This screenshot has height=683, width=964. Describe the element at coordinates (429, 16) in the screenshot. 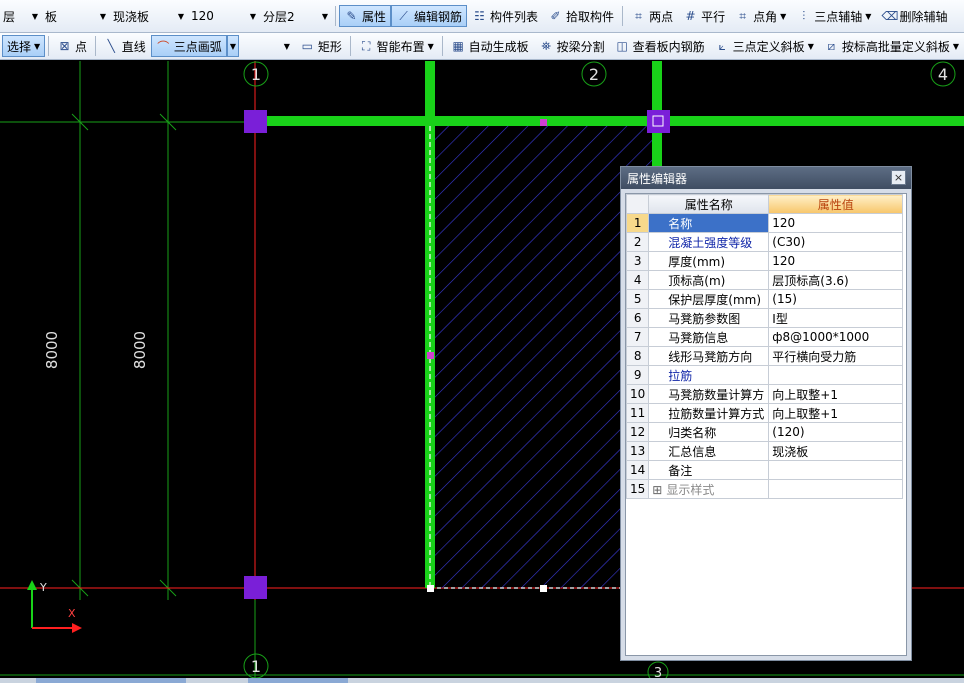

I see `edit-rebar-button: ⟋ 编辑钢筋` at that location.